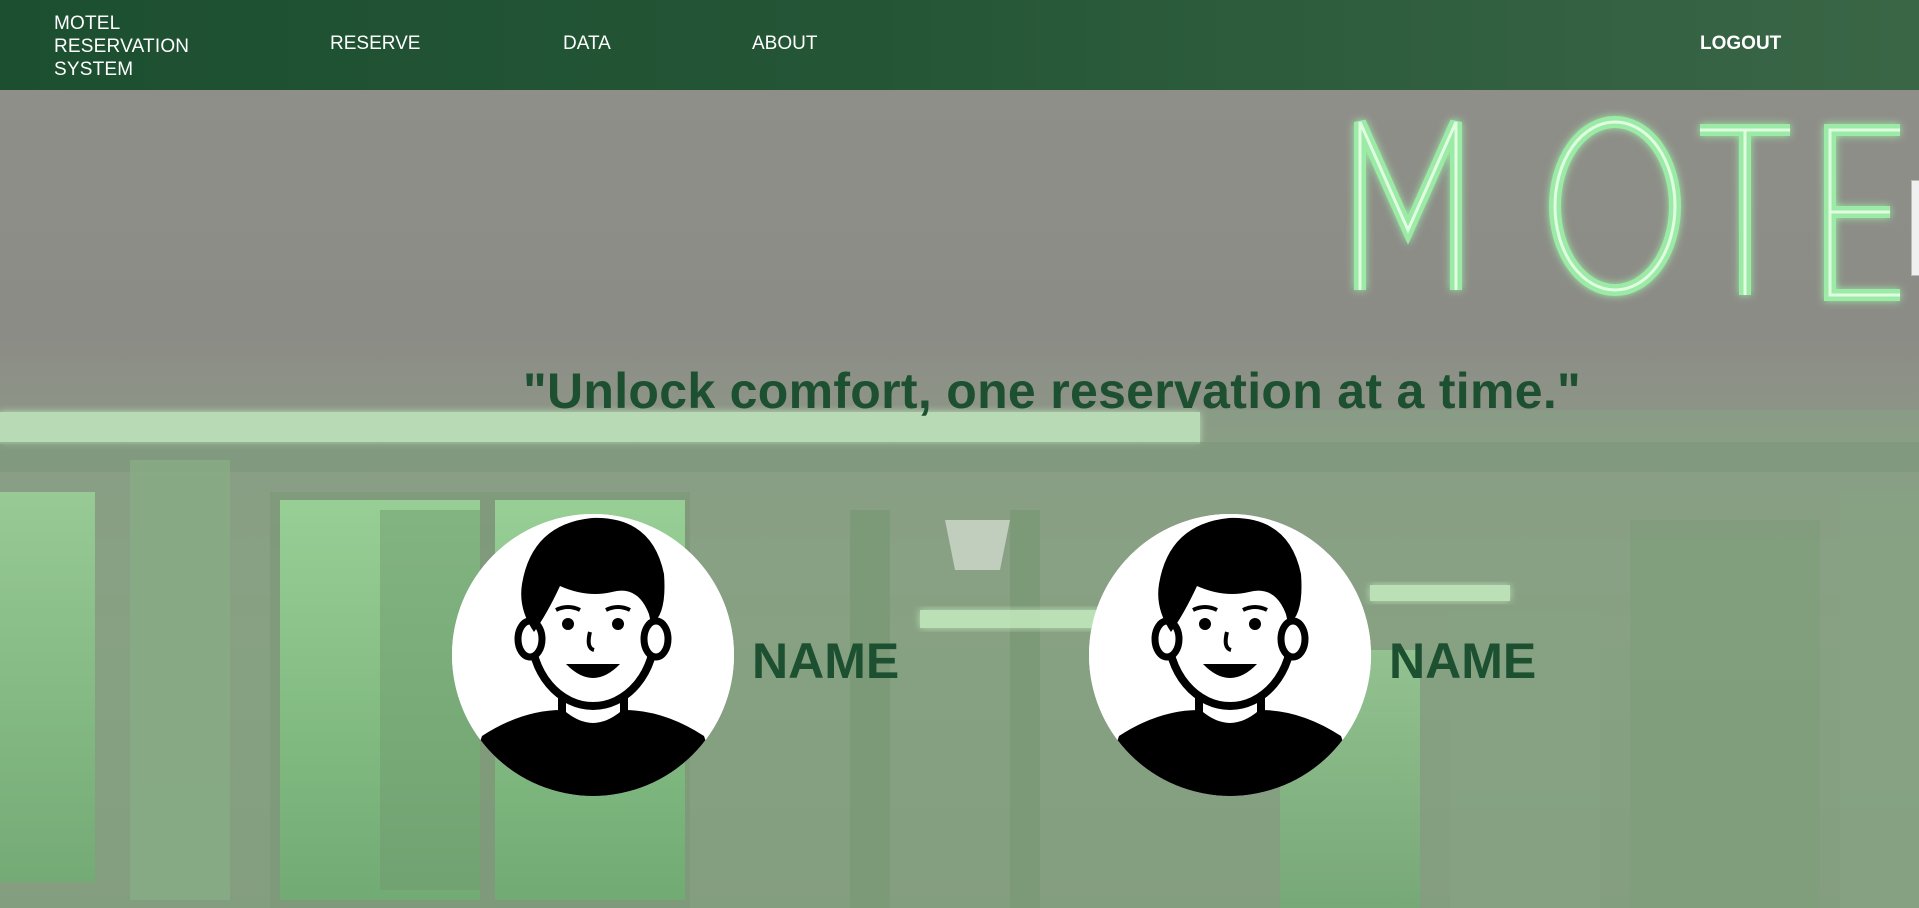 This screenshot has height=908, width=1919. I want to click on logout-button: LOGOUT, so click(1740, 44).